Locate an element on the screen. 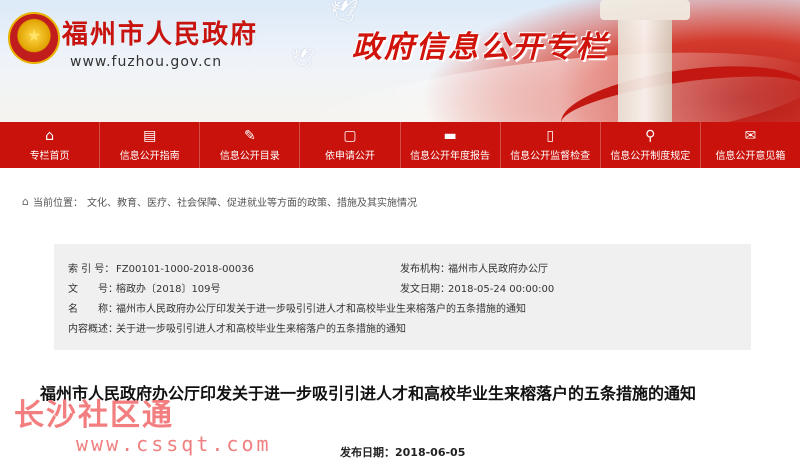  nav-item-feedback: ✉ 信息公开意见箱 is located at coordinates (750, 145).